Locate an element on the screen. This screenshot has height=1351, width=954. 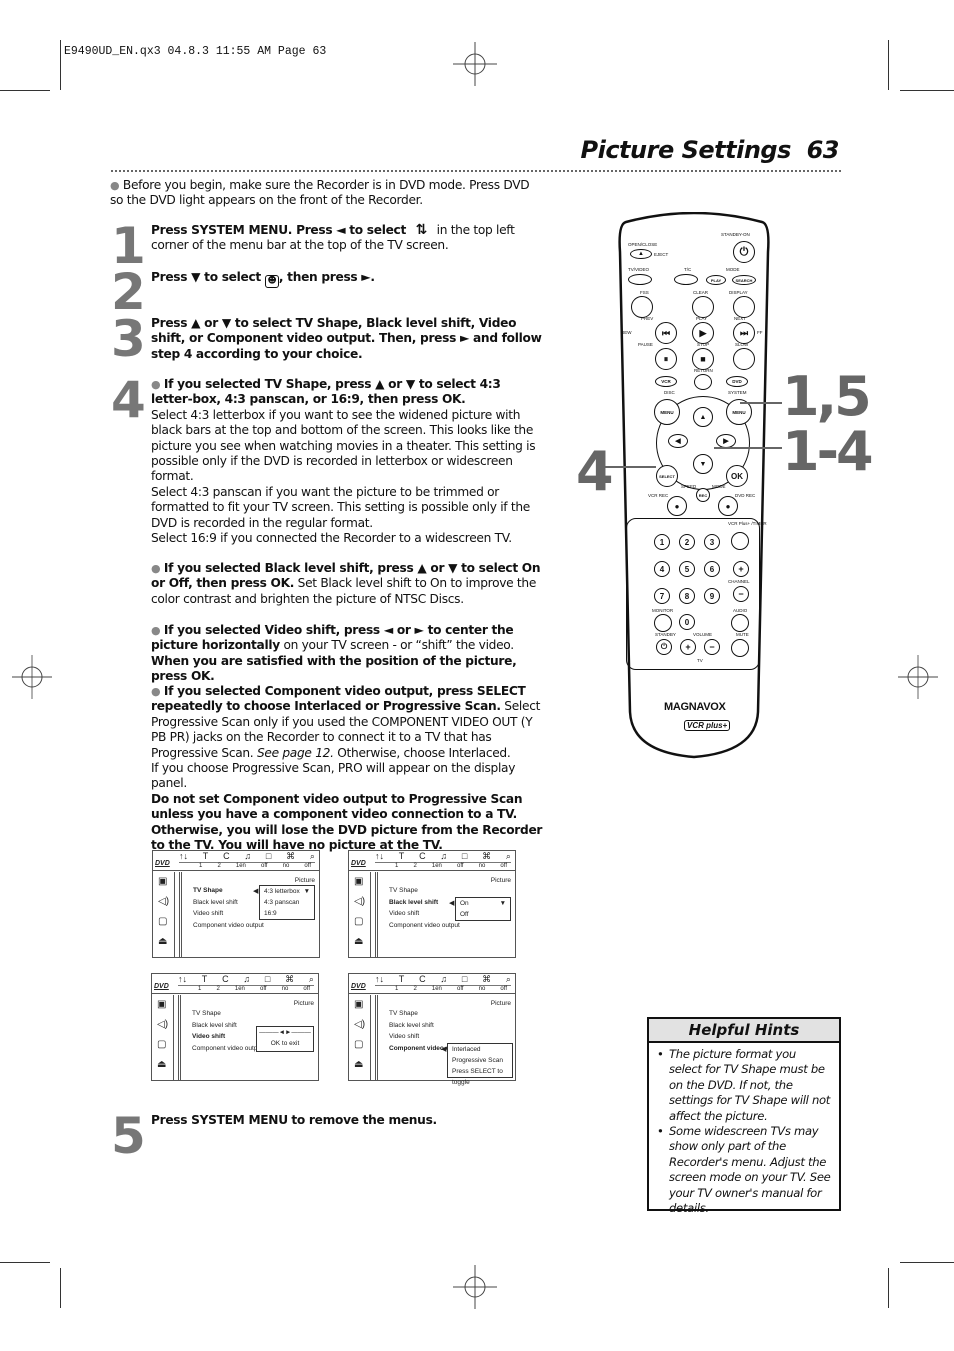
speed-label: SPEED is located at coordinates (689, 486).